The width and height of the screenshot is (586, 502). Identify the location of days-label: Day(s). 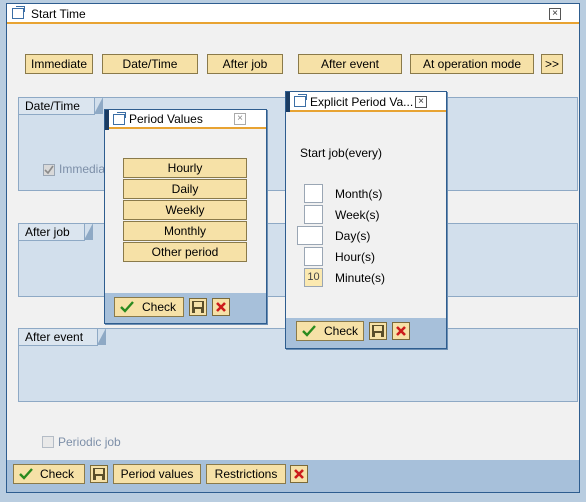
(353, 236).